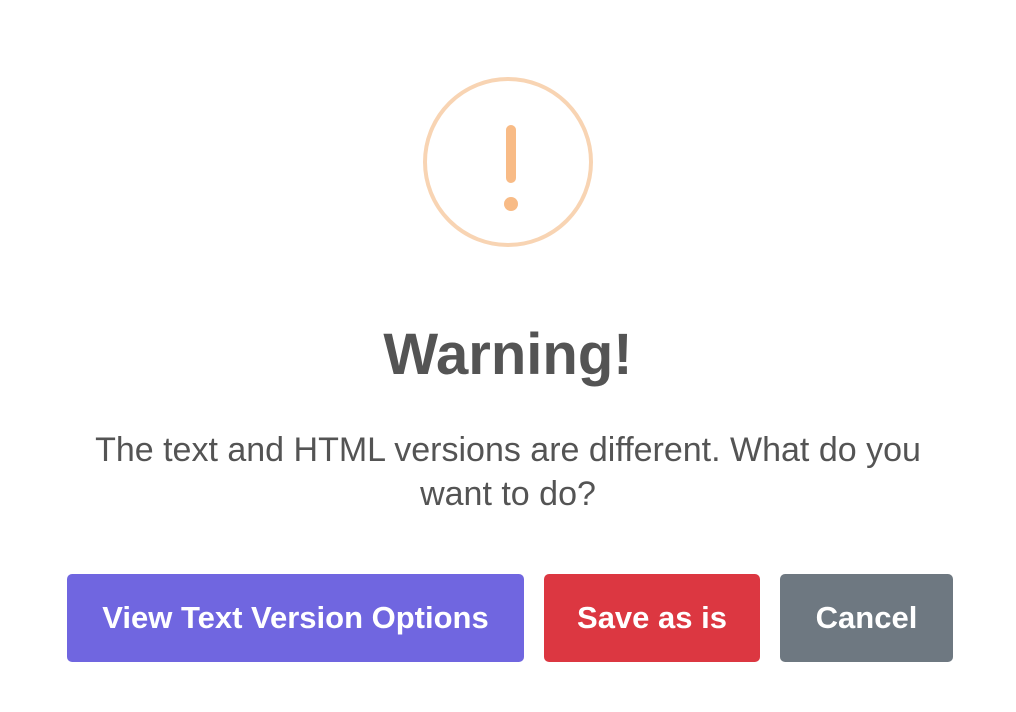  What do you see at coordinates (511, 154) in the screenshot?
I see `exclamation-bar` at bounding box center [511, 154].